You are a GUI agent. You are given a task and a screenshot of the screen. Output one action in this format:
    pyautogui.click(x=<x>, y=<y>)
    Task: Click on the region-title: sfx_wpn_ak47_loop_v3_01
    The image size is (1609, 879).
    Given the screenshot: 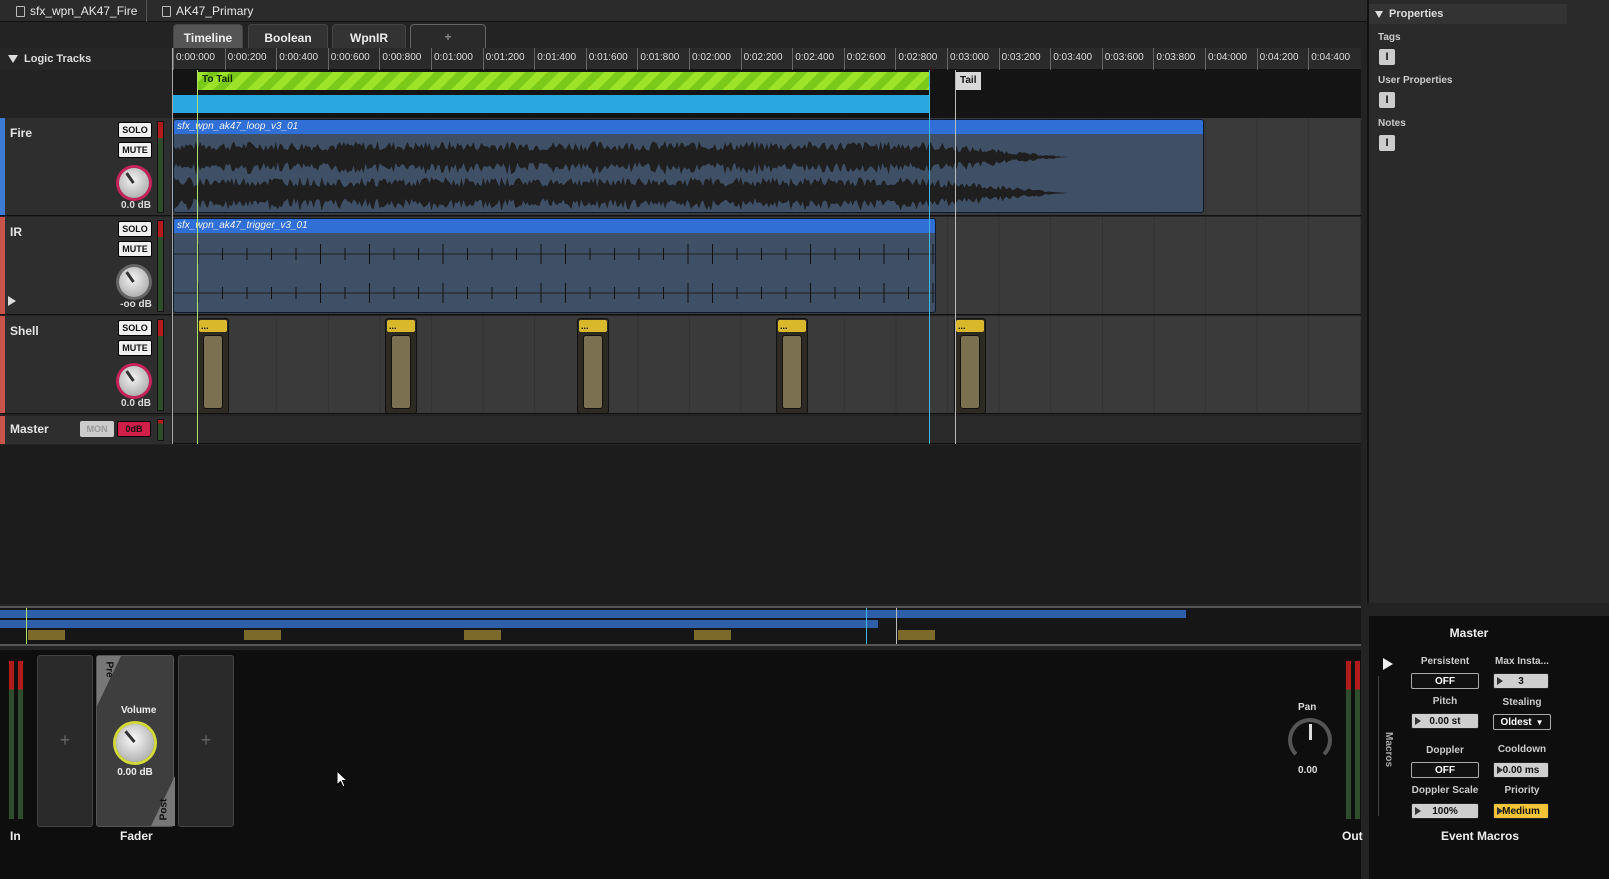 What is the action you would take?
    pyautogui.click(x=688, y=127)
    